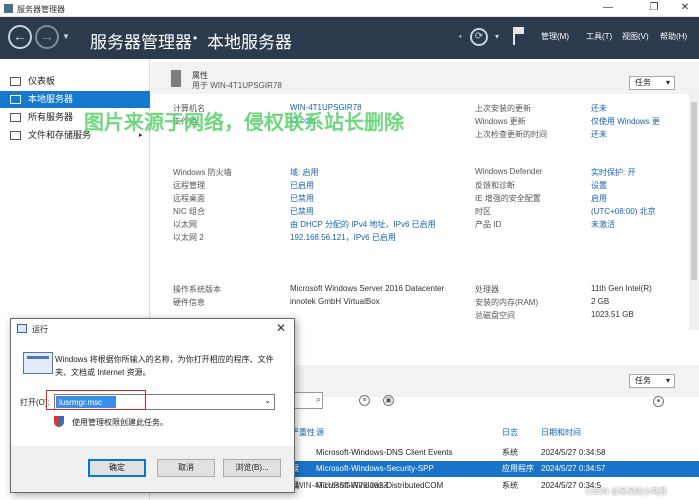 This screenshot has width=699, height=500. What do you see at coordinates (342, 485) in the screenshot?
I see `partial-server-name: WIN-4T1UPSGIR78 2023` at bounding box center [342, 485].